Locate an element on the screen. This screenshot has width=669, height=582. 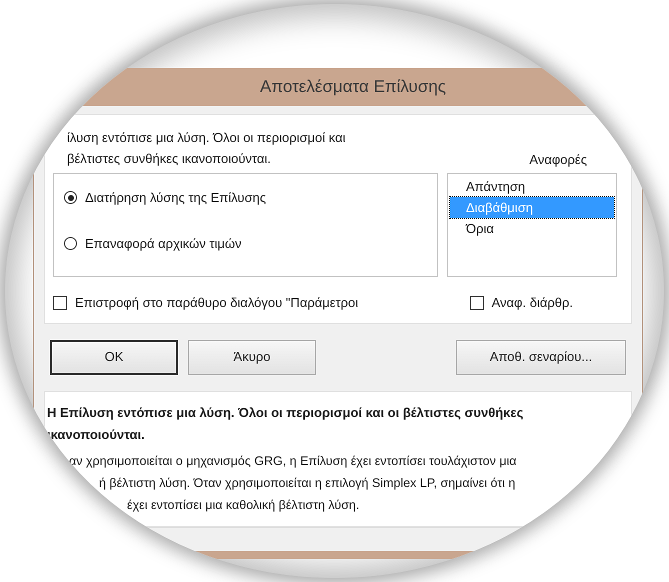
description-heading: ικανοποιούνται. is located at coordinates (96, 435).